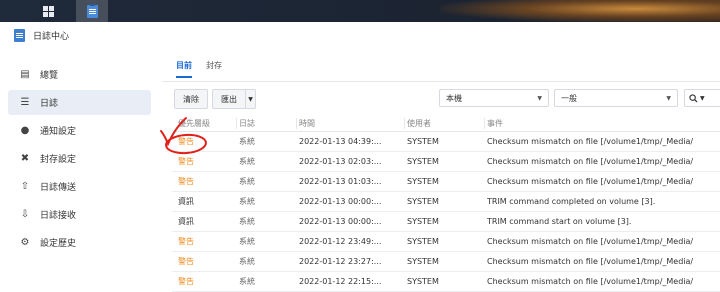  I want to click on sidebar-item-log-sending: ⇧ 日誌傳送, so click(79, 186).